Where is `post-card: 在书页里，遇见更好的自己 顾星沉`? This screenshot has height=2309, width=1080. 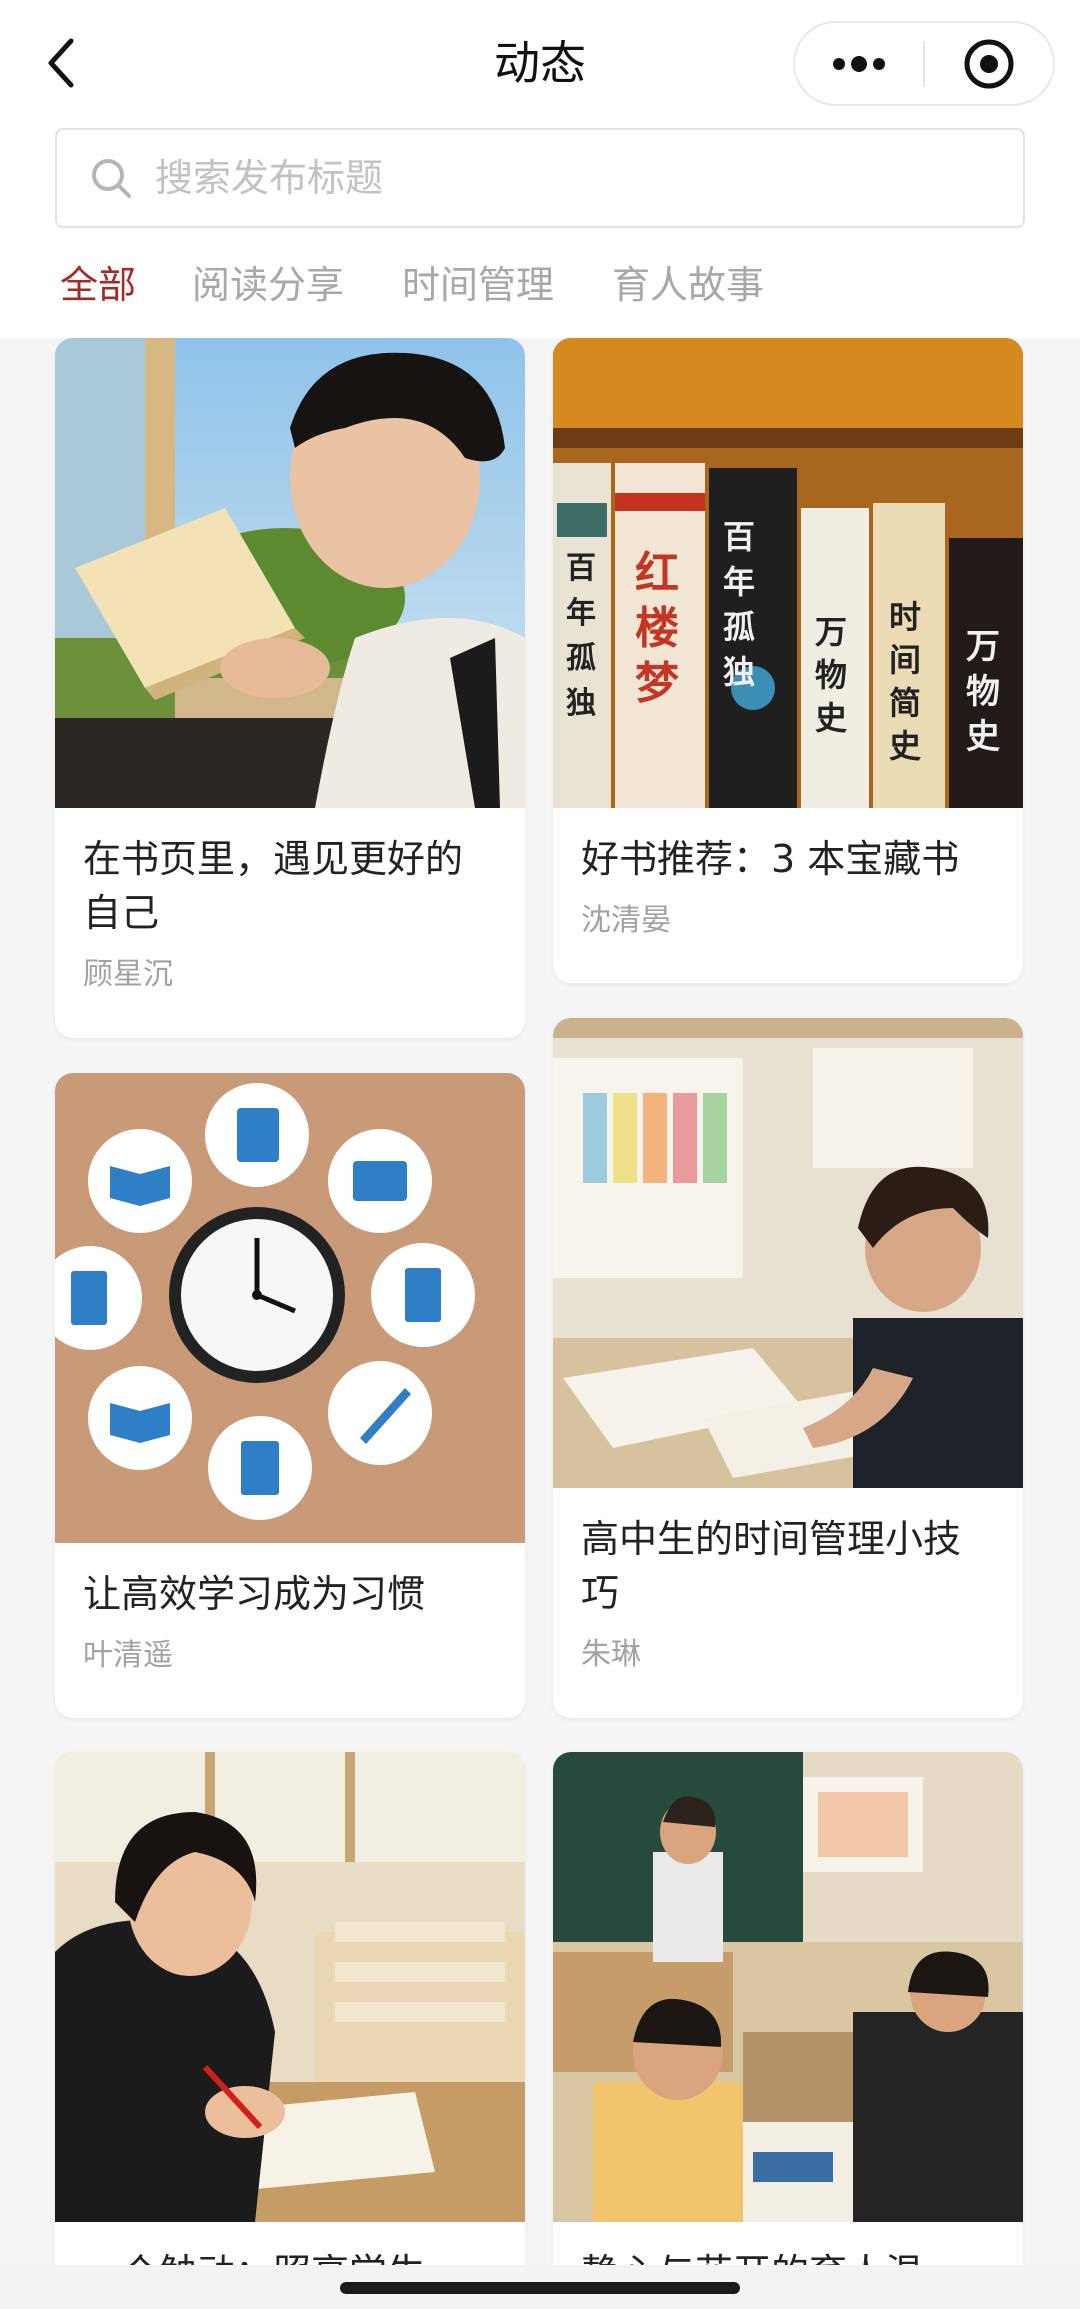
post-card: 在书页里，遇见更好的自己 顾星沉 is located at coordinates (290, 688).